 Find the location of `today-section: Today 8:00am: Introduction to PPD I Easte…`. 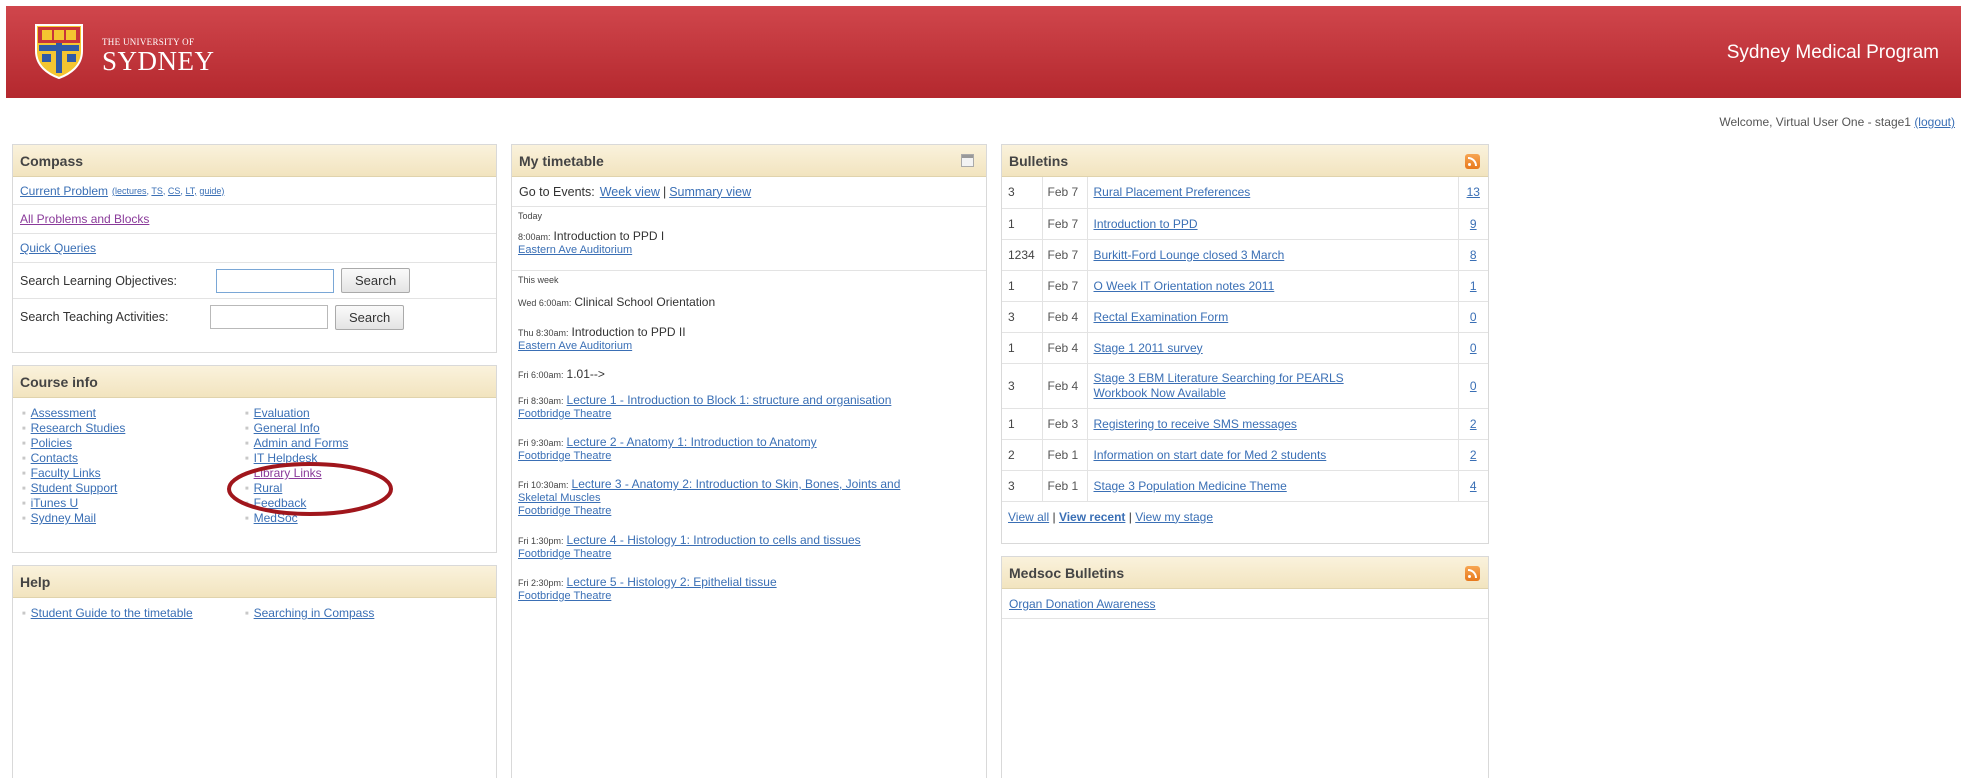

today-section: Today 8:00am: Introduction to PPD I Easte… is located at coordinates (749, 239).